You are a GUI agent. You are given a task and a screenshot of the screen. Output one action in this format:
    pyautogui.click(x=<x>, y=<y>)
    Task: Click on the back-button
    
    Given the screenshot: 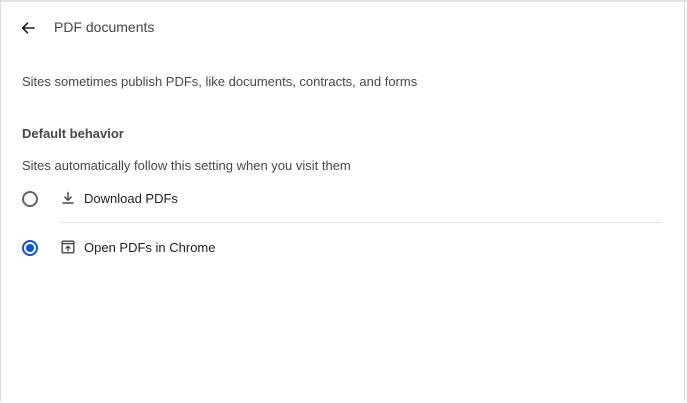 What is the action you would take?
    pyautogui.click(x=28, y=28)
    